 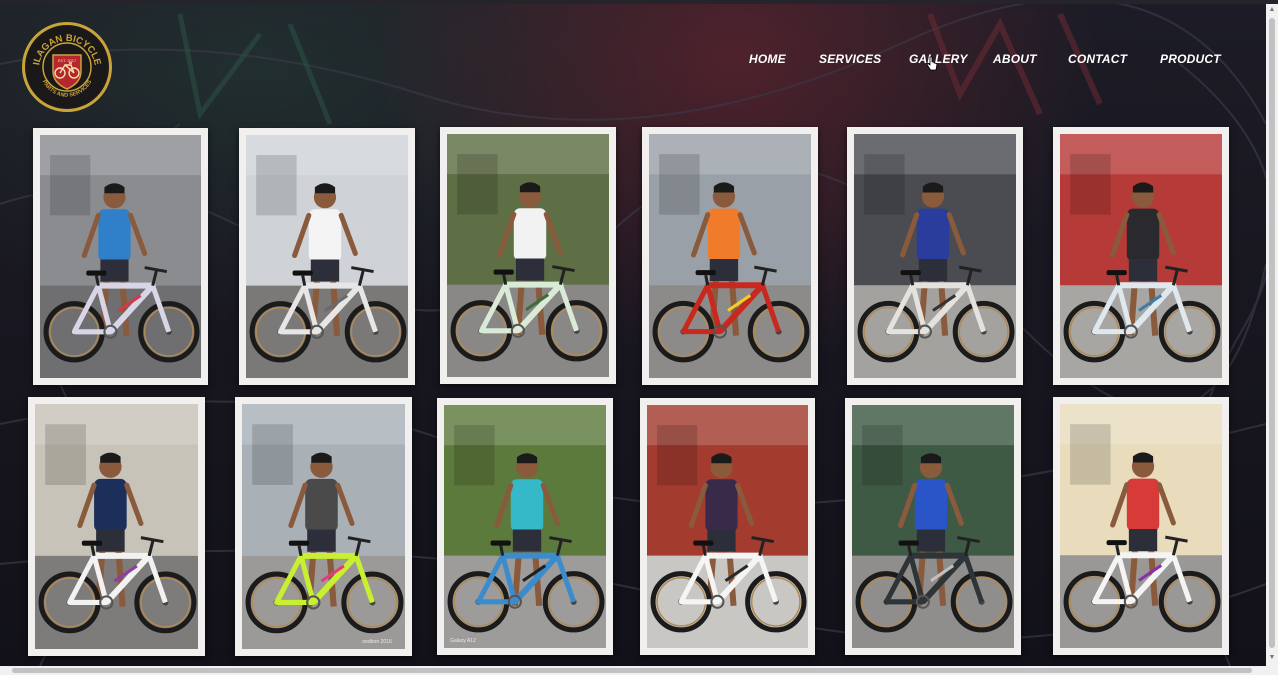 What do you see at coordinates (850, 59) in the screenshot?
I see `nav-services: SERVICES` at bounding box center [850, 59].